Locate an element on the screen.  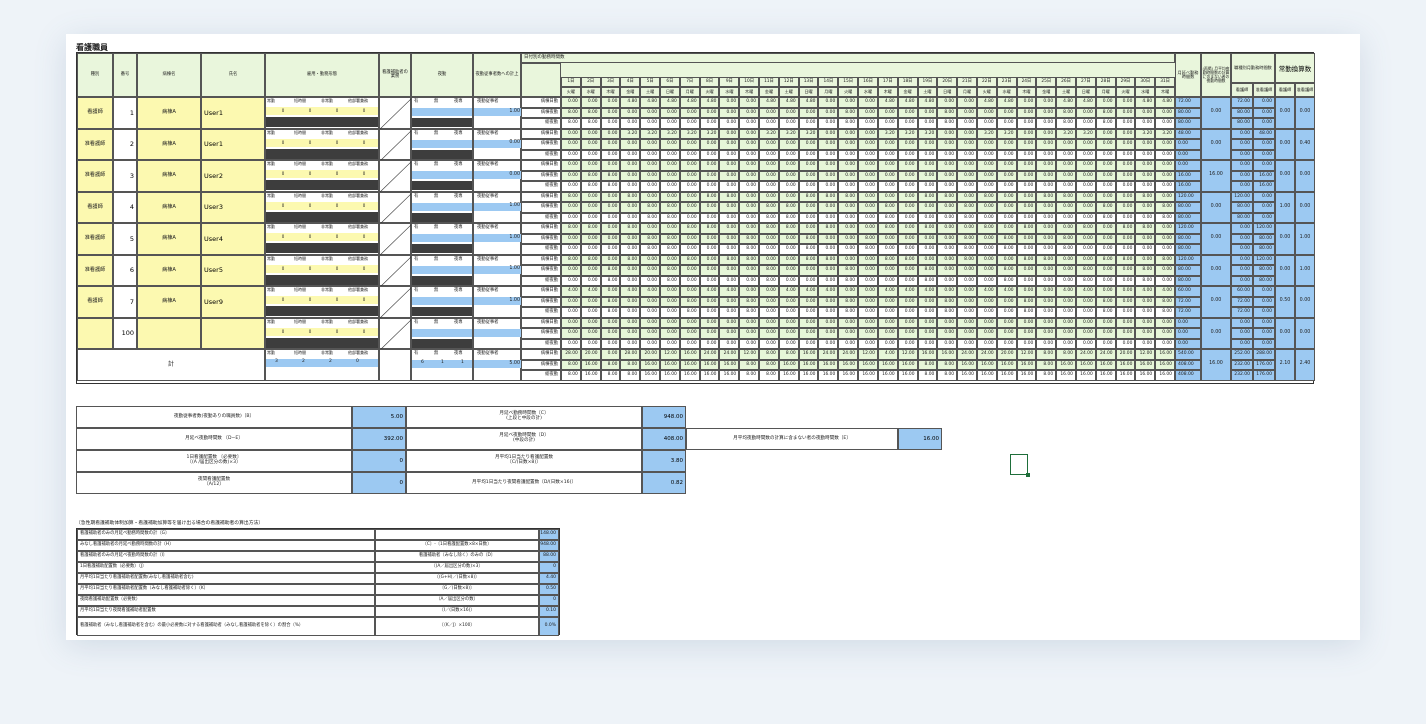
staff-type: 准看護師 is located at coordinates (95, 144).